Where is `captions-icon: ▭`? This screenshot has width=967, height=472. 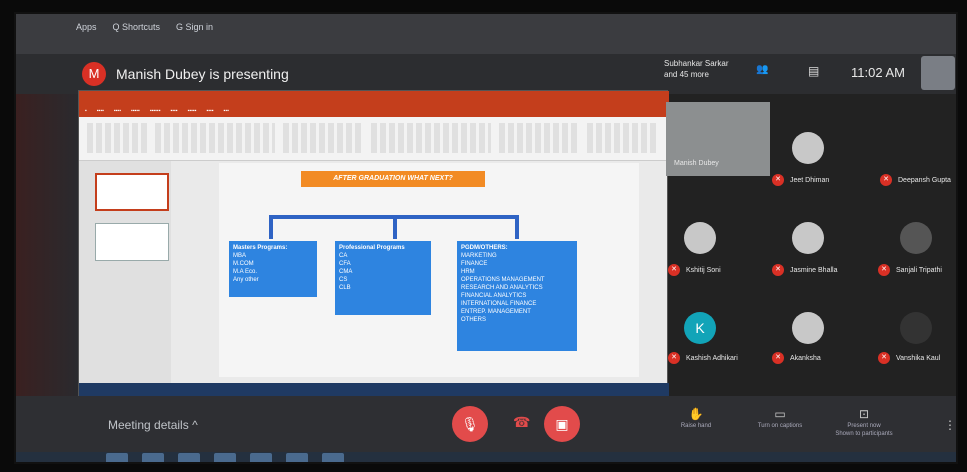
captions-icon: ▭ is located at coordinates (780, 414).